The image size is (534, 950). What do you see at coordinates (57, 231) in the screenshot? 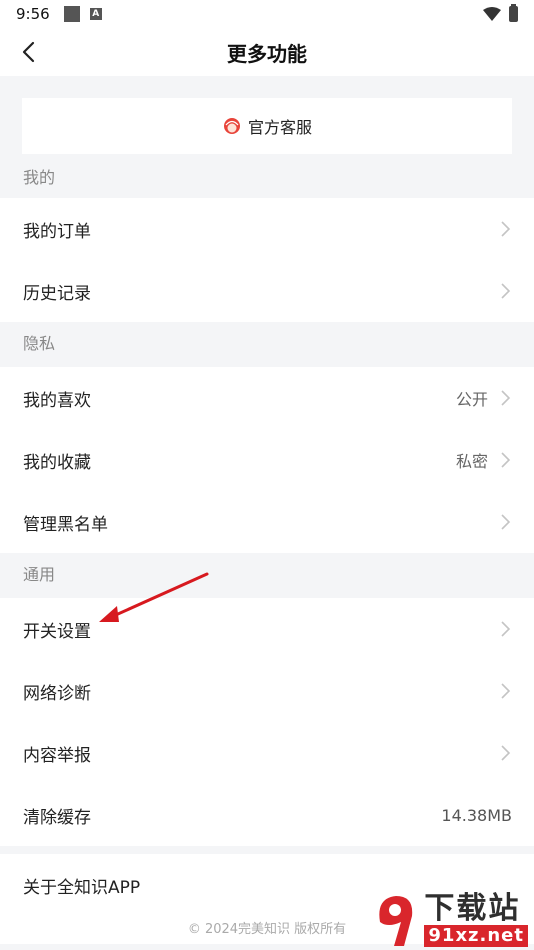
I see `row-label: 我的订单` at bounding box center [57, 231].